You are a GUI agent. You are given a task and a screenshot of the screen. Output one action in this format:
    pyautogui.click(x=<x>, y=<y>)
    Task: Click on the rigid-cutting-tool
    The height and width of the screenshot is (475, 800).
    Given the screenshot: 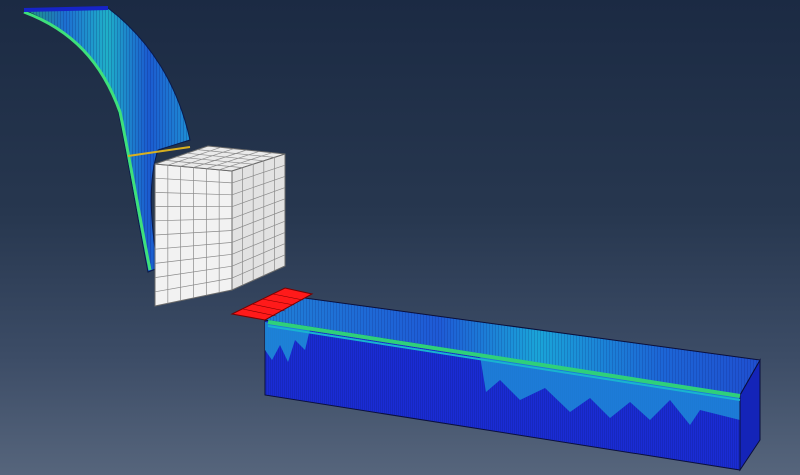 What is the action you would take?
    pyautogui.click(x=220, y=226)
    